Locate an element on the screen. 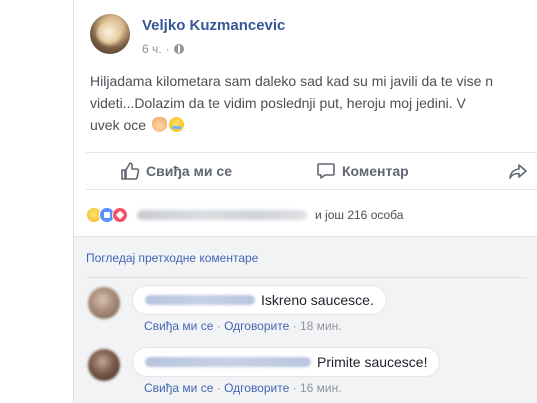  comment-bubble: Primite saucesce! is located at coordinates (286, 362).